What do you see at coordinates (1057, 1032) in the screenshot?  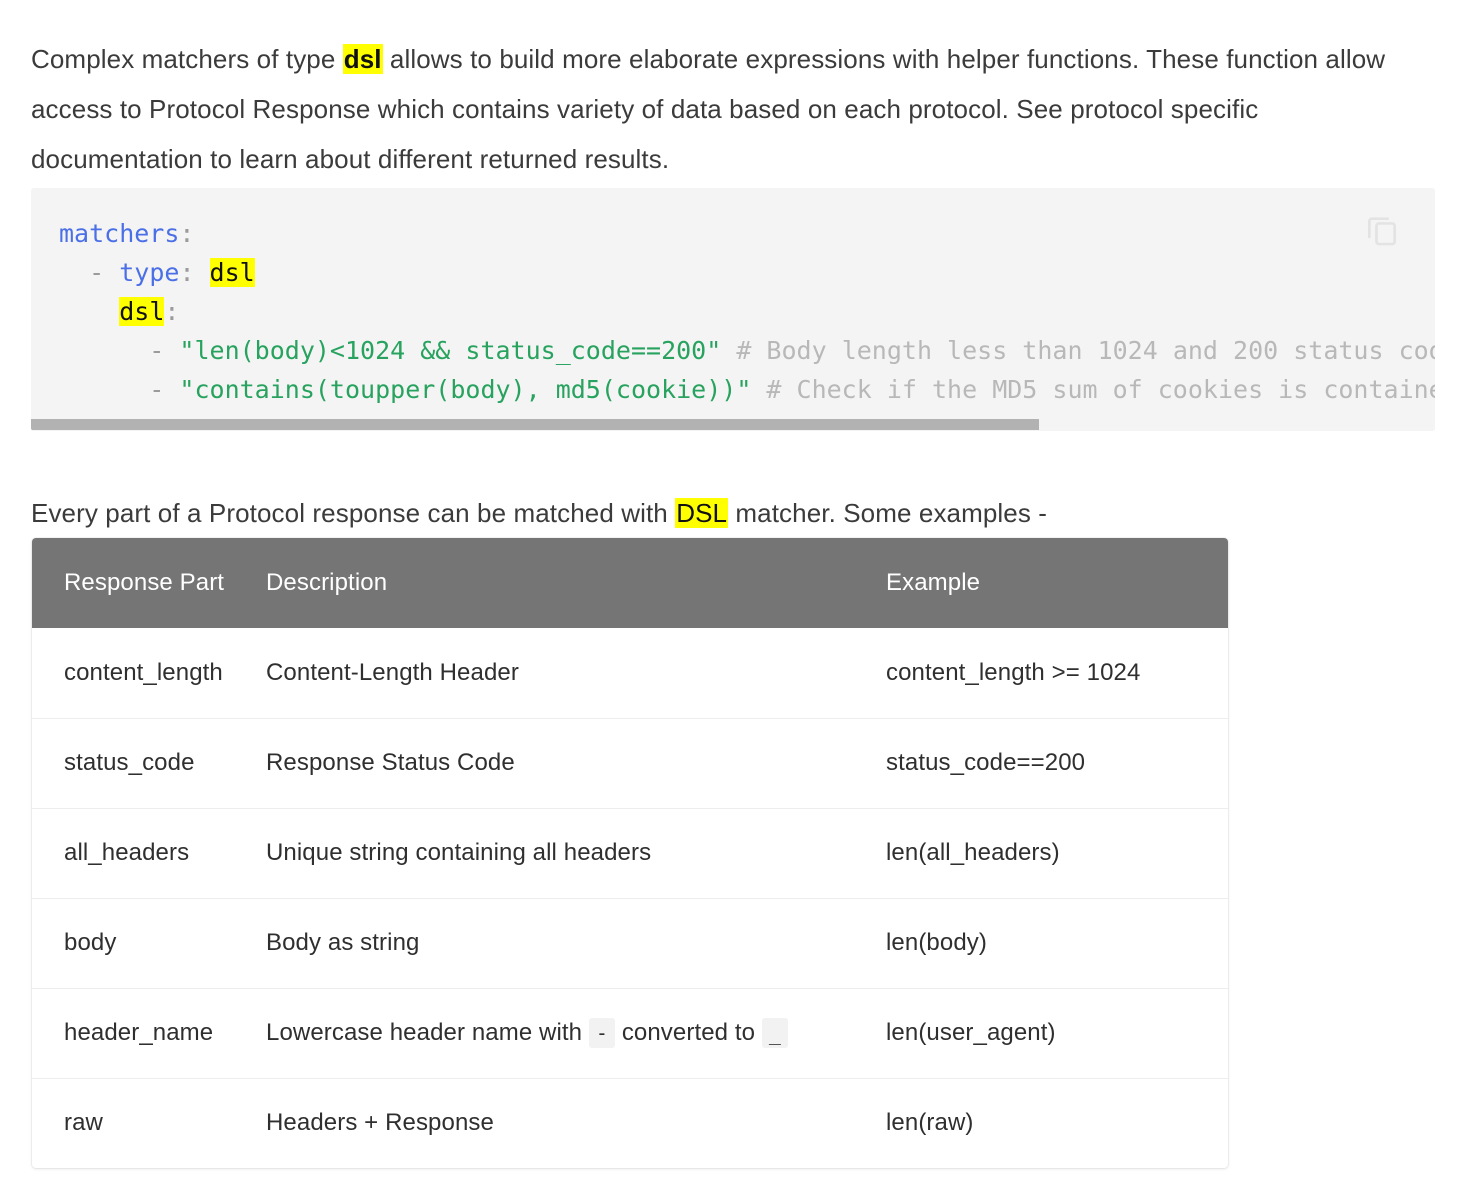 I see `cell-example: len(user_agent)` at bounding box center [1057, 1032].